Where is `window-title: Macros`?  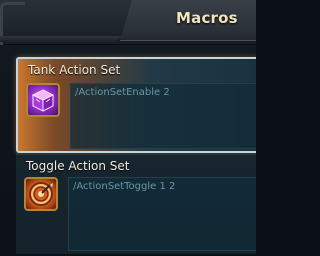
window-title: Macros is located at coordinates (207, 18).